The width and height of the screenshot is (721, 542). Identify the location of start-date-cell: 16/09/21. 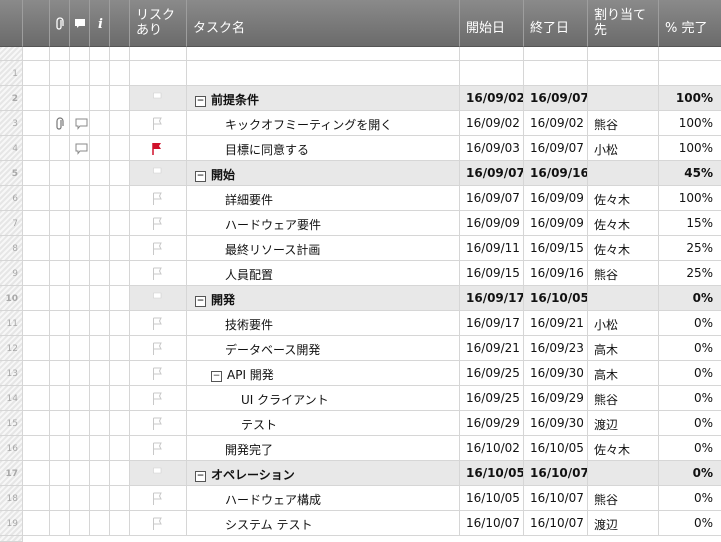
(492, 348).